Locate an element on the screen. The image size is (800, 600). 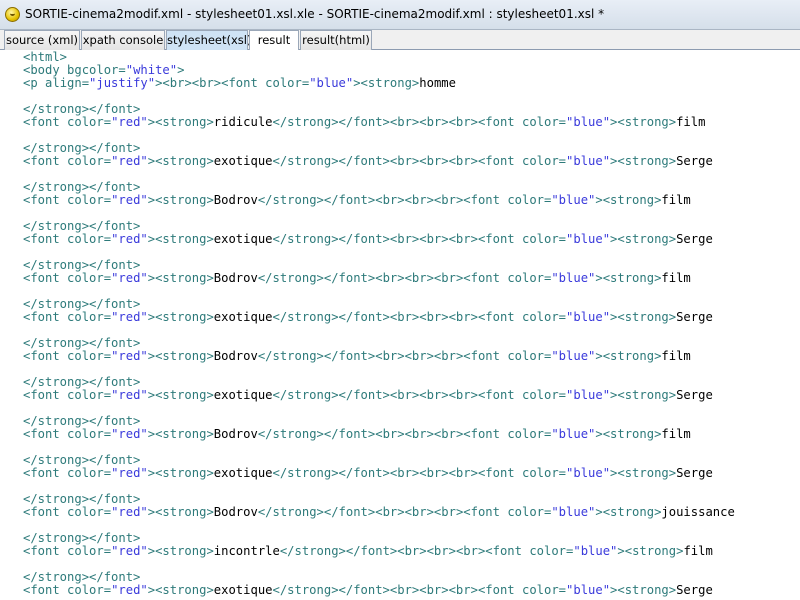
code-token: "justify" is located at coordinates (122, 83).